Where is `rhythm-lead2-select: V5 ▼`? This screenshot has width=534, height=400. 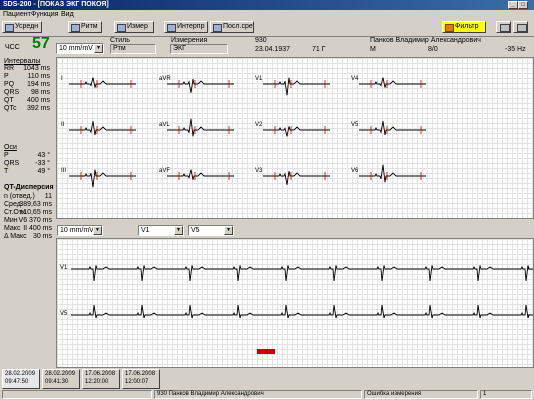
rhythm-lead2-select: V5 ▼ is located at coordinates (211, 230).